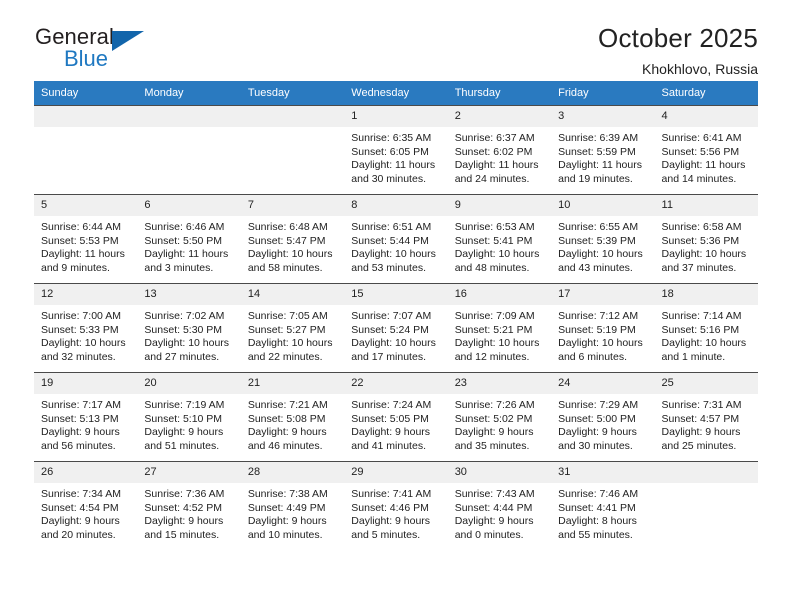  I want to click on daylight-duration-line2: and 3 minutes., so click(179, 267).